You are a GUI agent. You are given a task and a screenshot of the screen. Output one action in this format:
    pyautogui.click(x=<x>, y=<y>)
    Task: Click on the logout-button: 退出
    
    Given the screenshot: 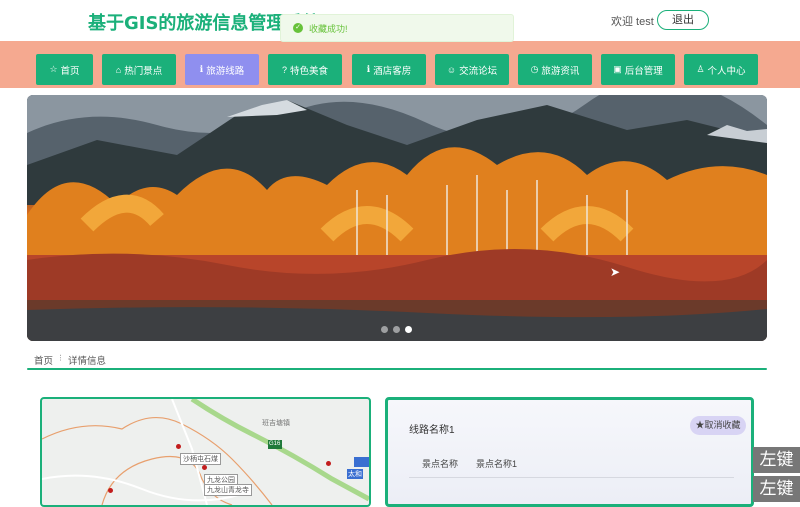 What is the action you would take?
    pyautogui.click(x=683, y=20)
    